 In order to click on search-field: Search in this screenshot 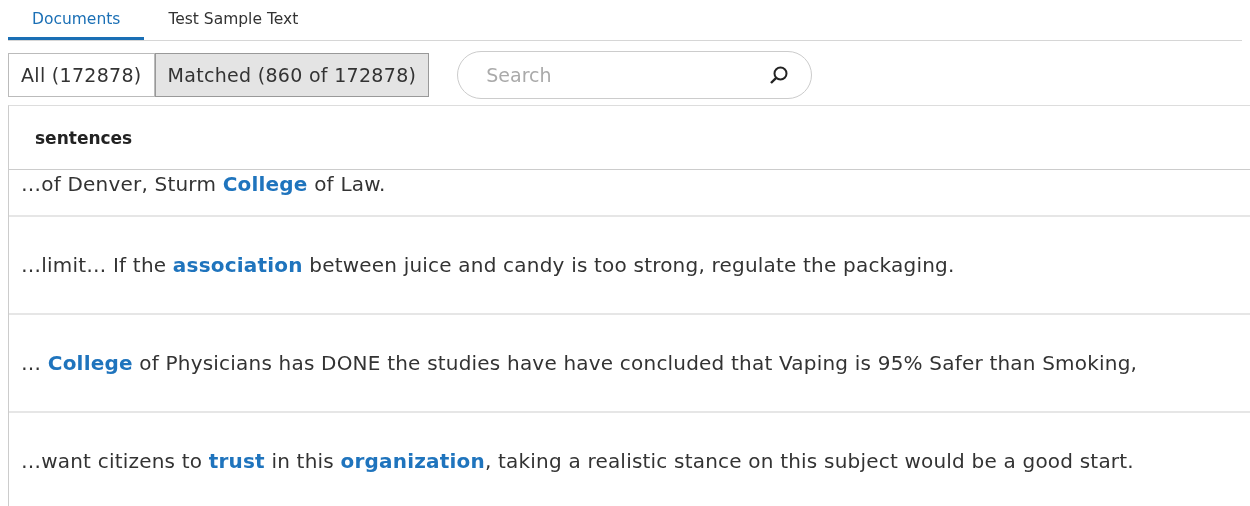, I will do `click(635, 75)`.